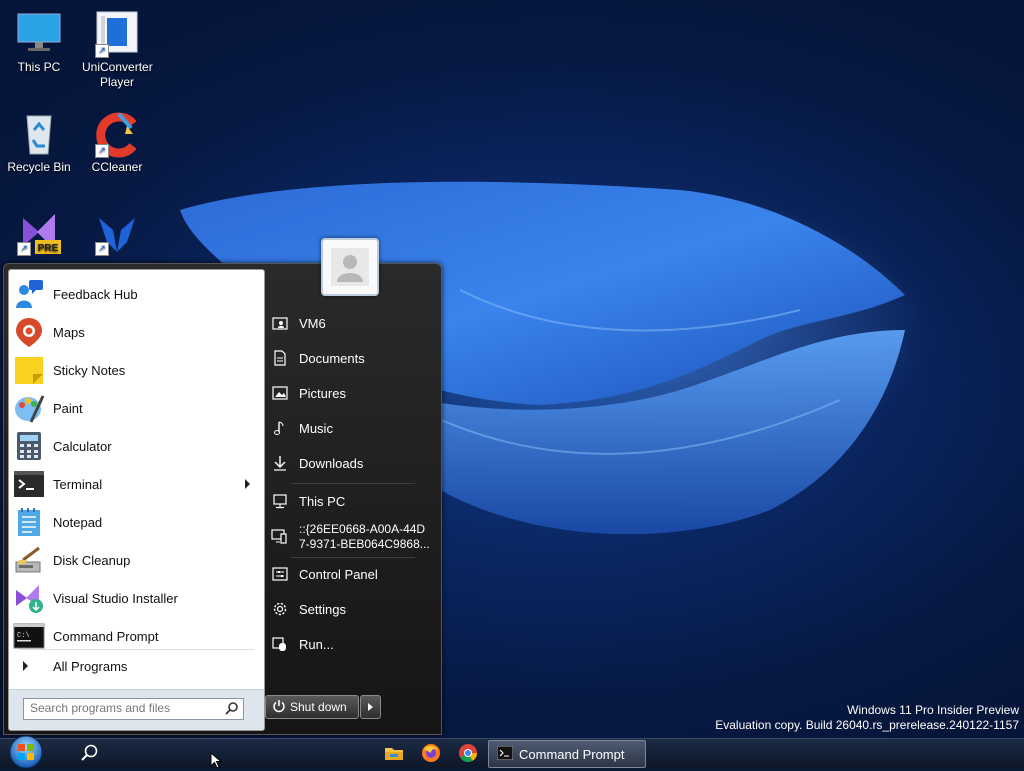 The image size is (1024, 771). I want to click on network-device-icon, so click(280, 537).